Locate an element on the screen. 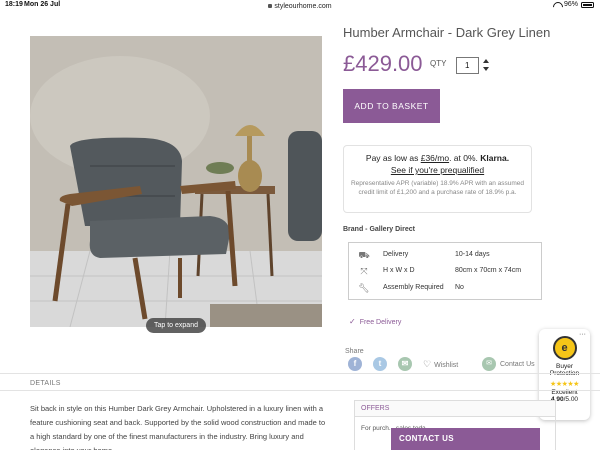  add-to-basket-button: ADD TO BASKET is located at coordinates (391, 106).